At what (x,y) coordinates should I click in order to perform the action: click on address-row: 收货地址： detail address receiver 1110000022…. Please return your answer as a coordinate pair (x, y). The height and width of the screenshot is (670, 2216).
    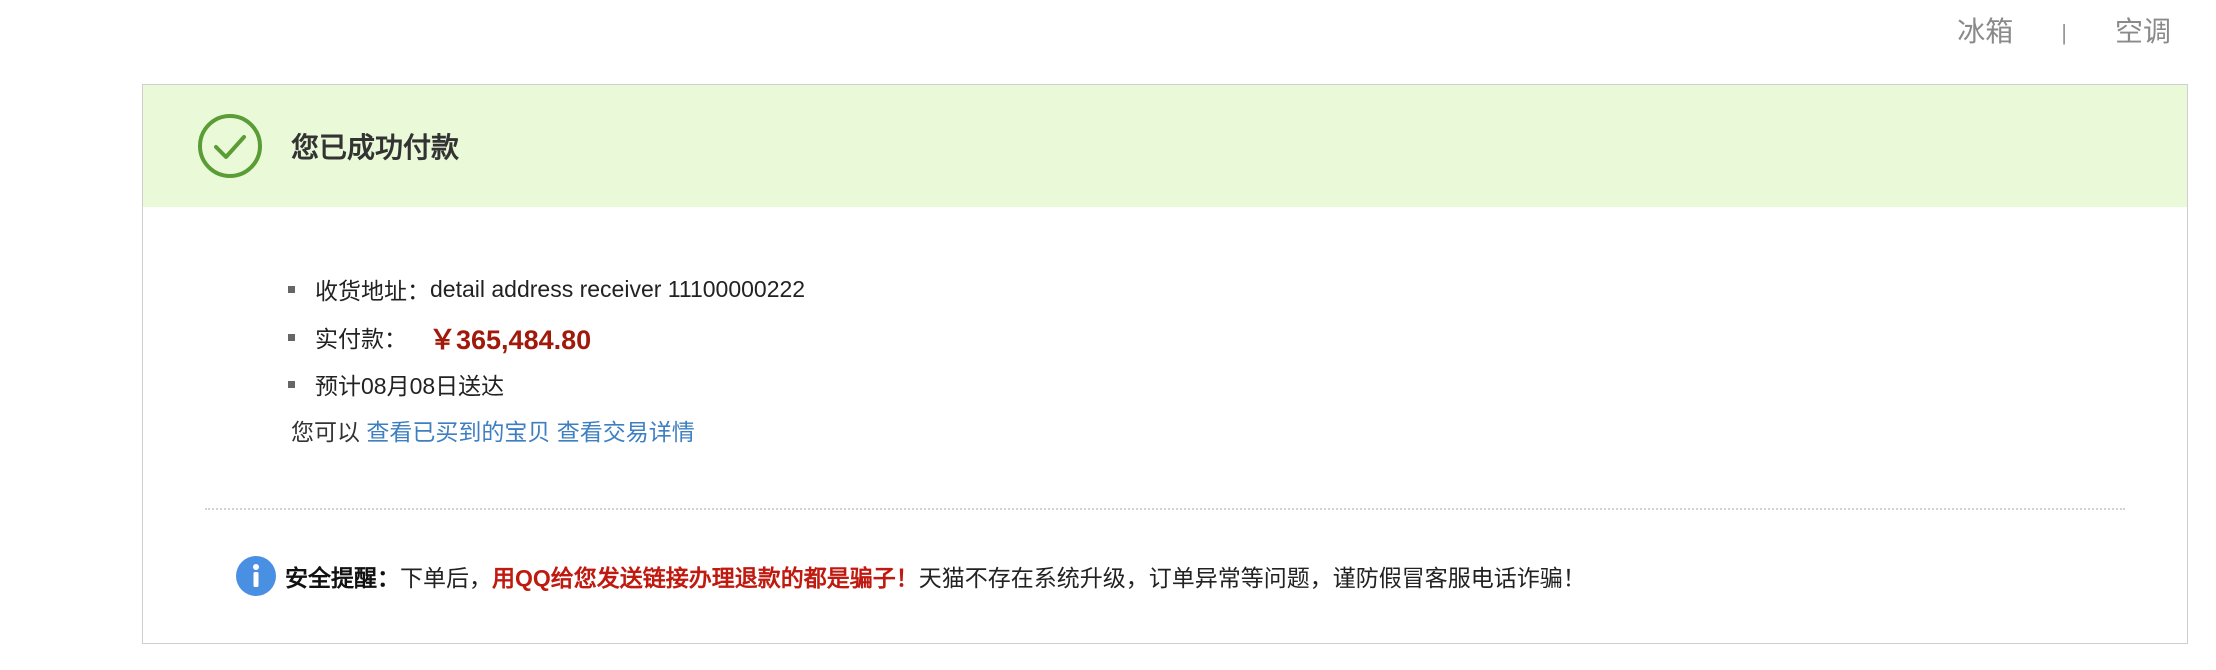
    Looking at the image, I should click on (546, 289).